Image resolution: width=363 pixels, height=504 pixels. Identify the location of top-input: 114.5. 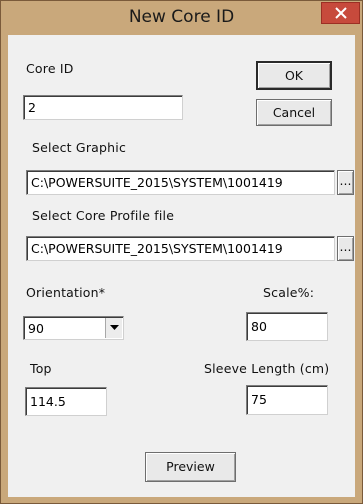
(66, 401).